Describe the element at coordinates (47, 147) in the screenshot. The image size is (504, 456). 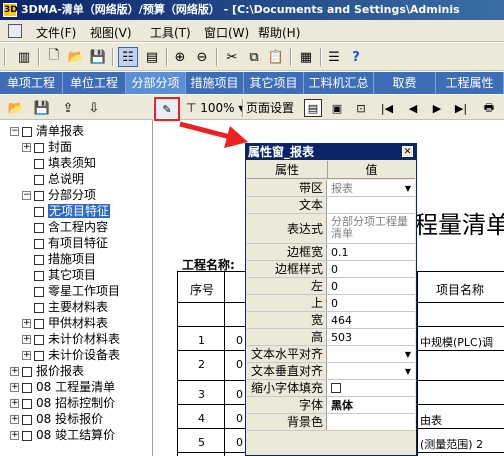
I see `tree-item: + 封面` at that location.